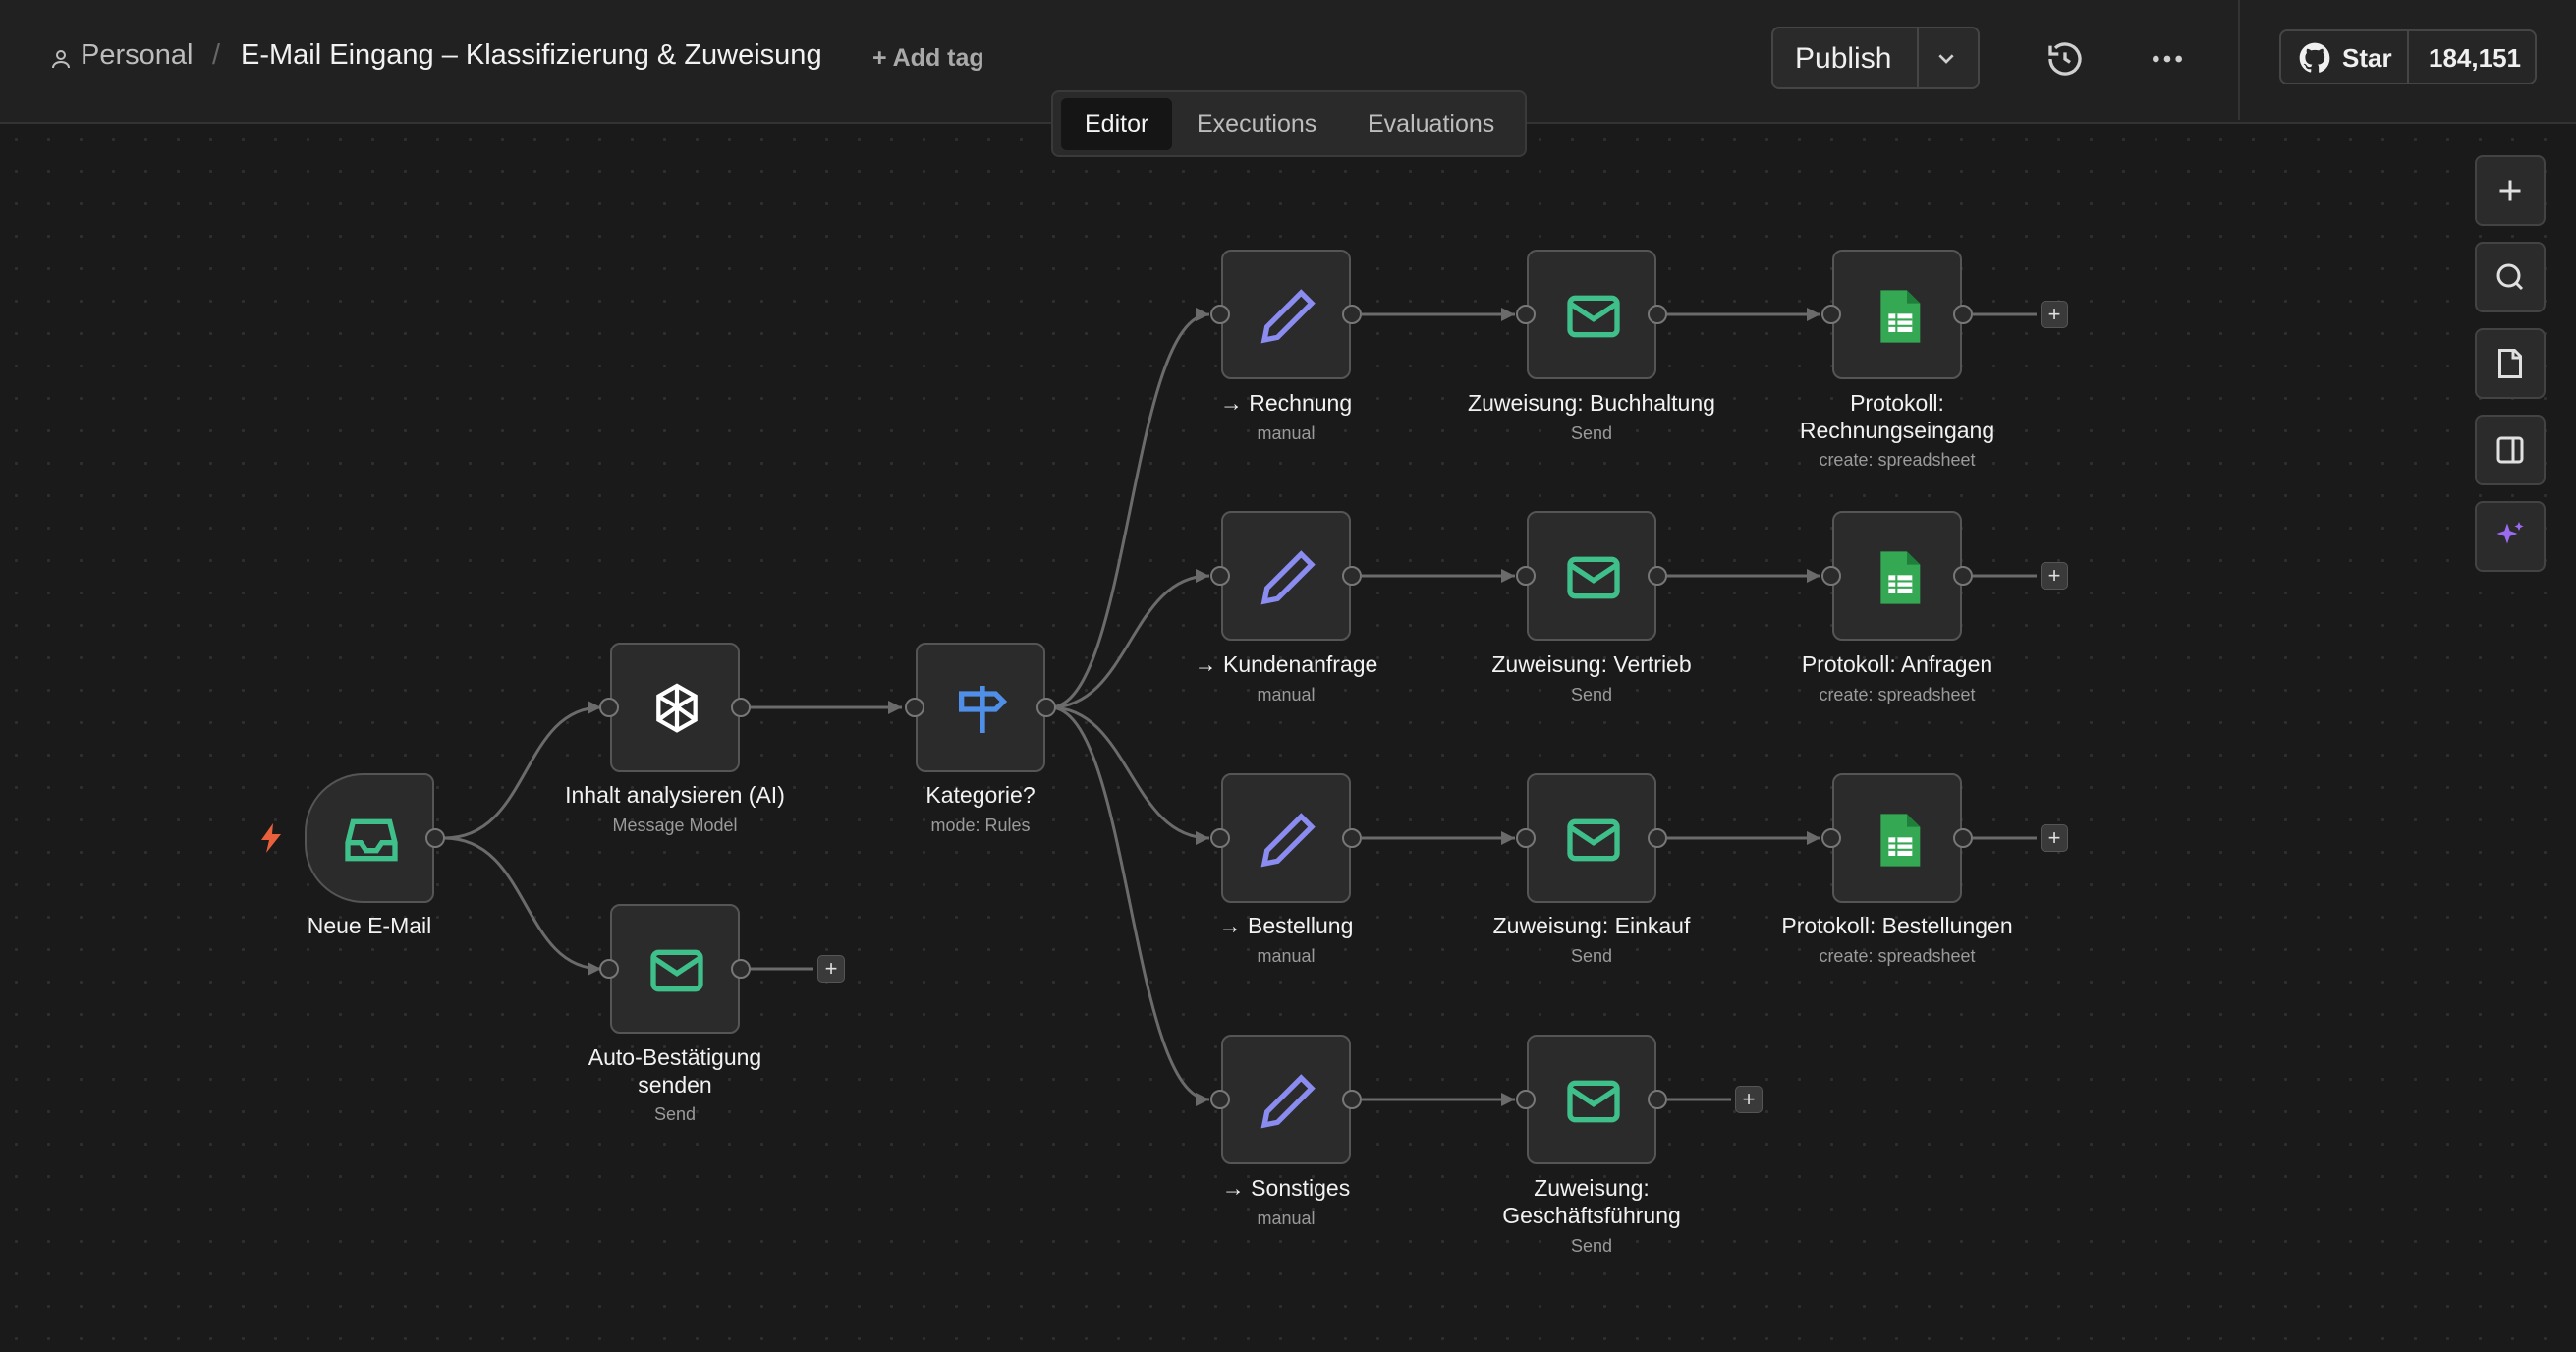 This screenshot has width=2576, height=1352. I want to click on node-label: → Sonstiges, so click(1286, 1188).